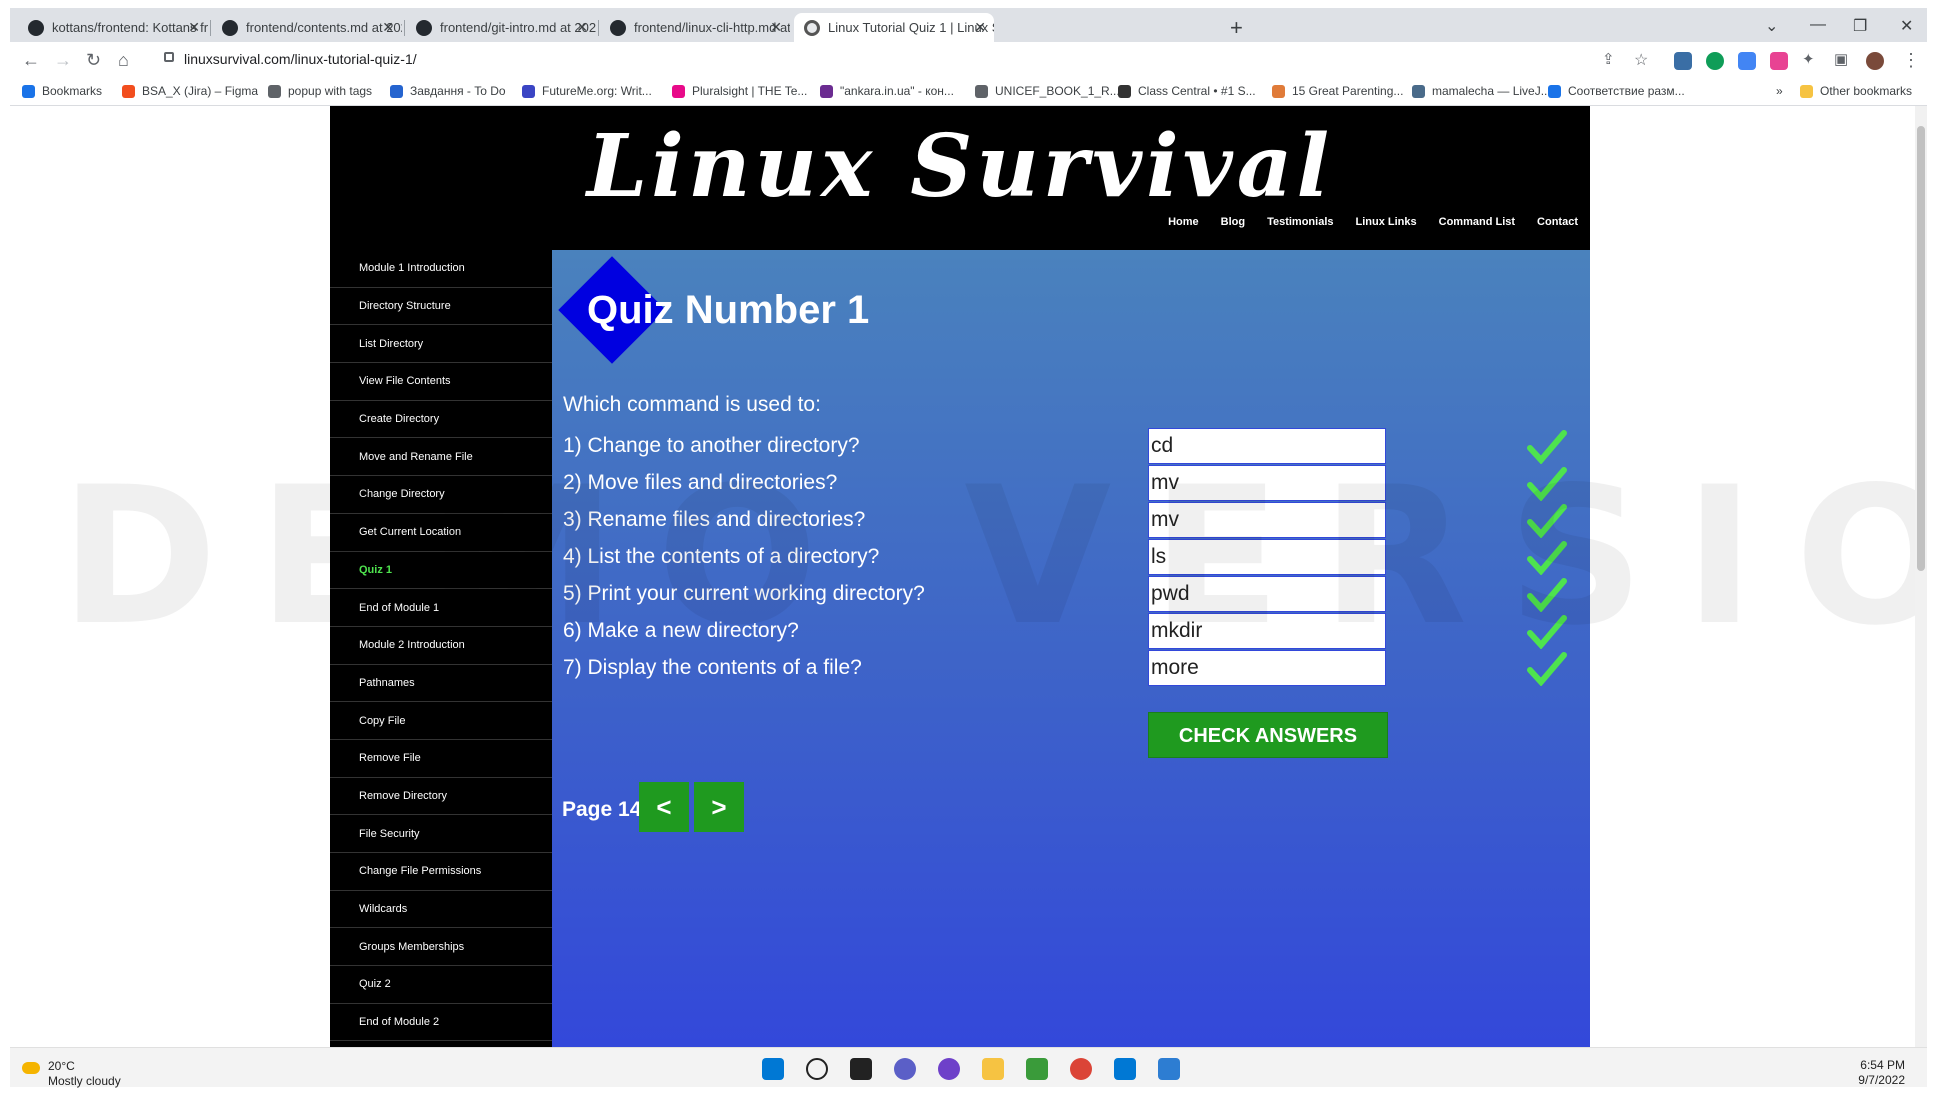  I want to click on sidebar-item-end-of-module-1: End of Module 1, so click(441, 608).